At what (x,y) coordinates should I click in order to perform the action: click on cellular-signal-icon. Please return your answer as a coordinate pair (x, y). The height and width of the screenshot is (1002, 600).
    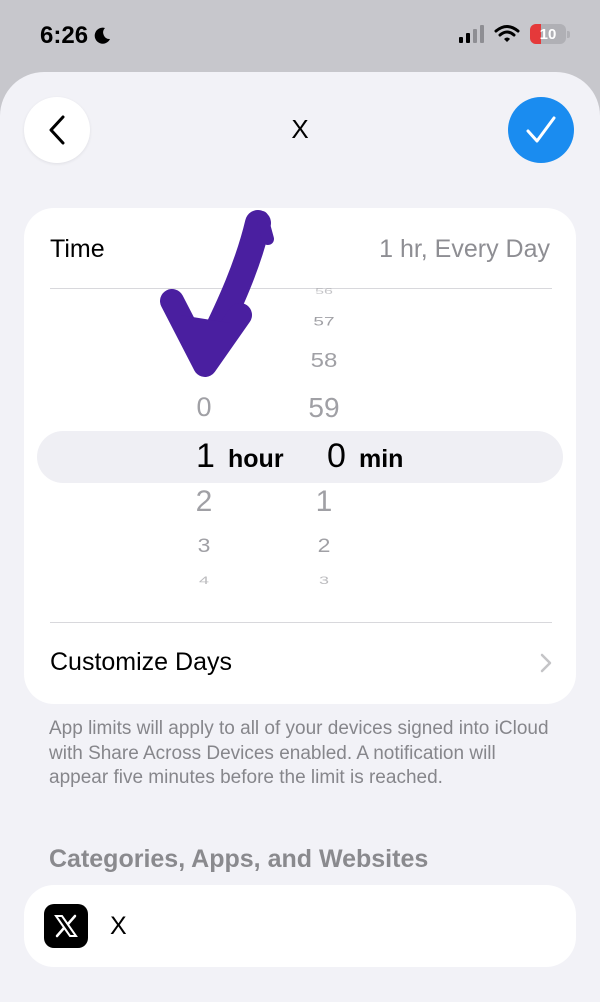
    Looking at the image, I should click on (471, 34).